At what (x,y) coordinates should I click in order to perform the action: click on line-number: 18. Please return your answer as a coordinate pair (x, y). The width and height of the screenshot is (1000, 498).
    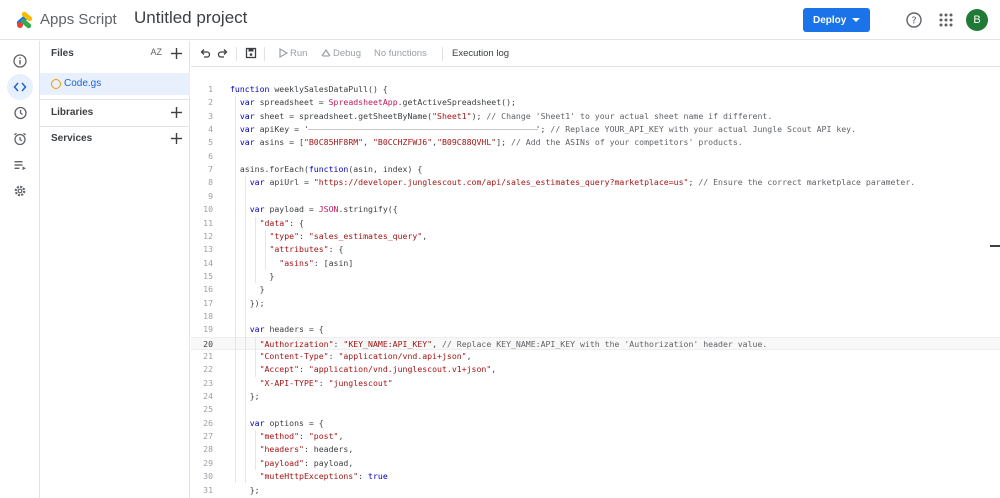
    Looking at the image, I should click on (208, 315).